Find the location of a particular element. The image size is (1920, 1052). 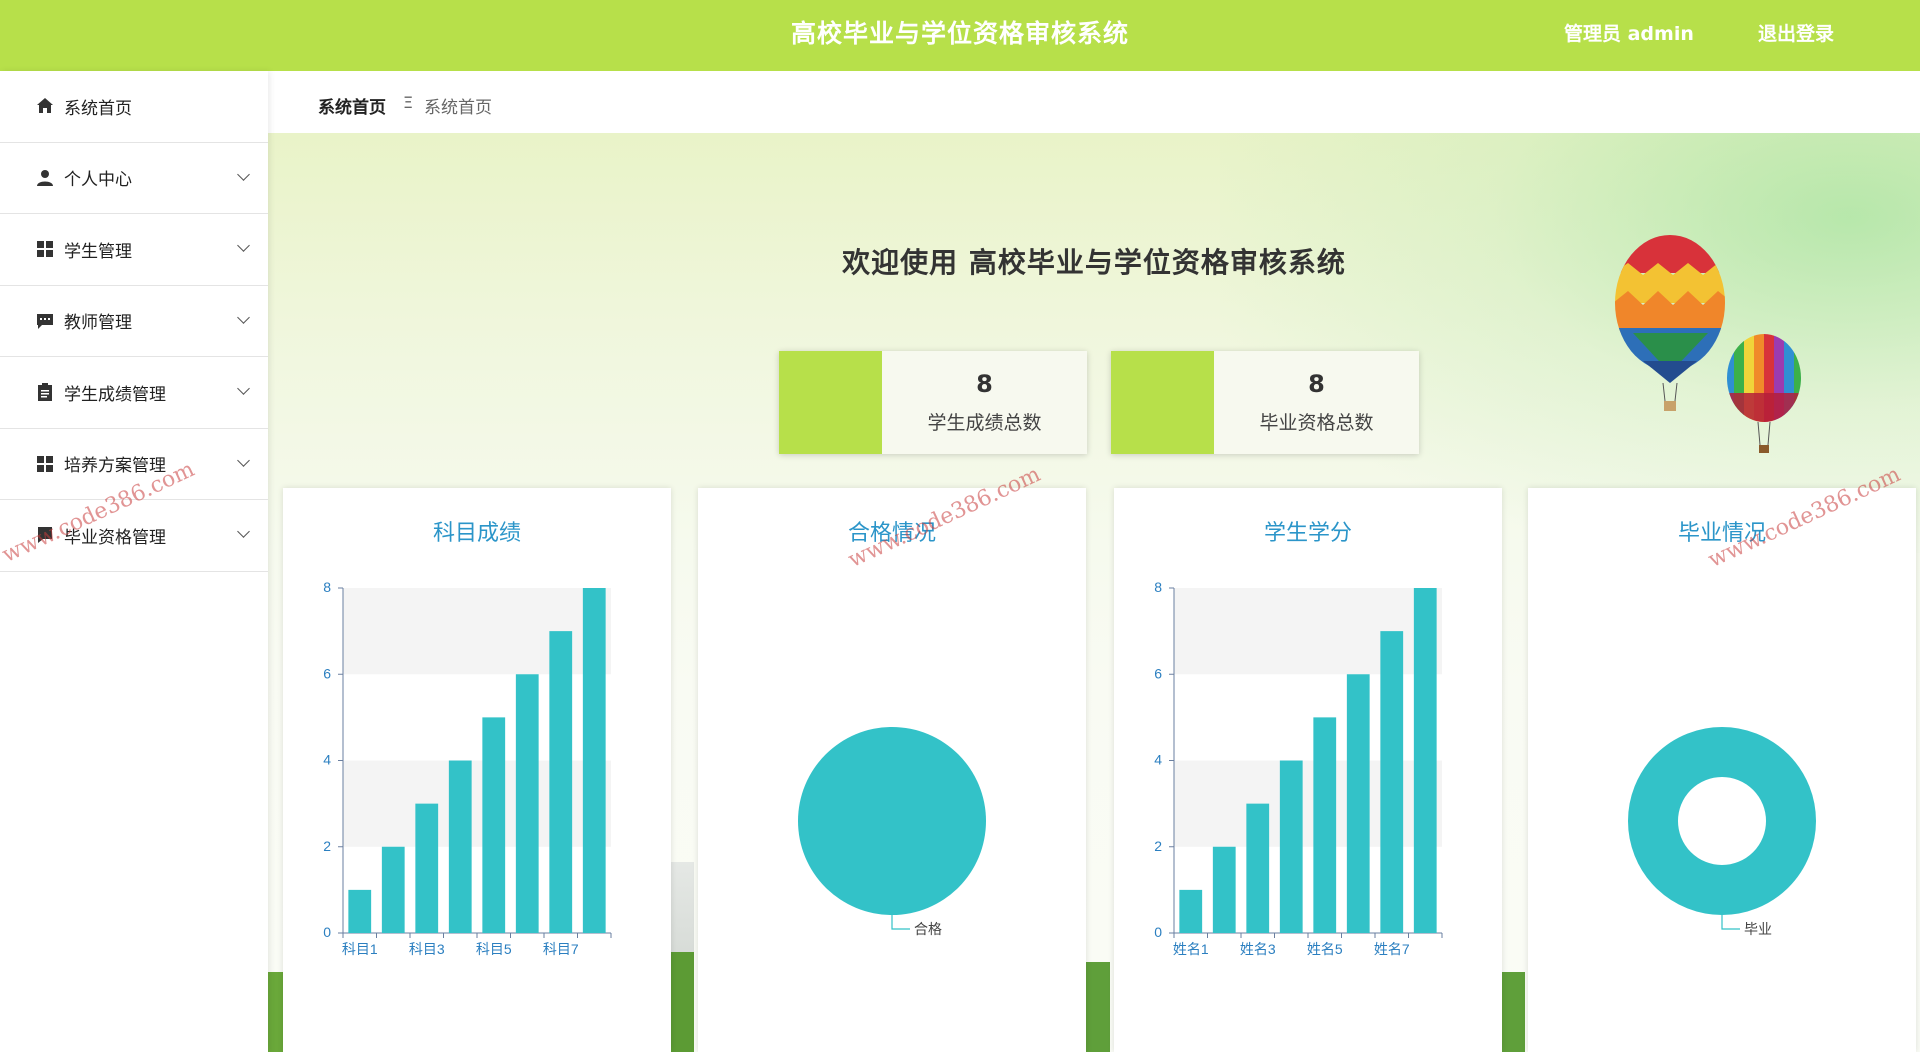

sidebar-item-personal-center: 个人中心 is located at coordinates (134, 178).